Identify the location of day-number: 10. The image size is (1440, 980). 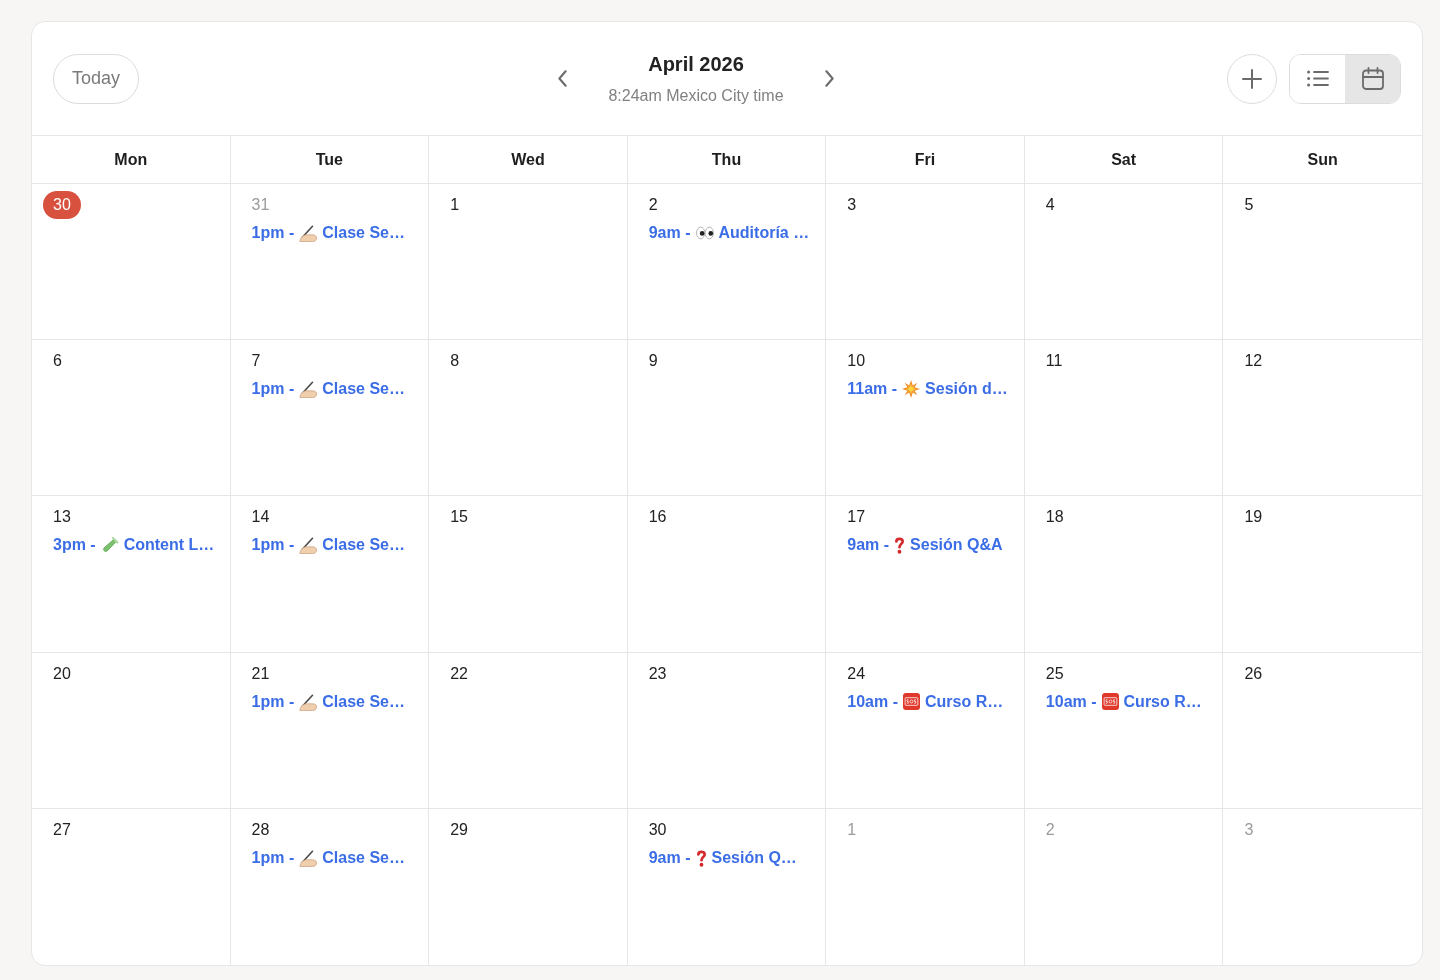
(856, 361).